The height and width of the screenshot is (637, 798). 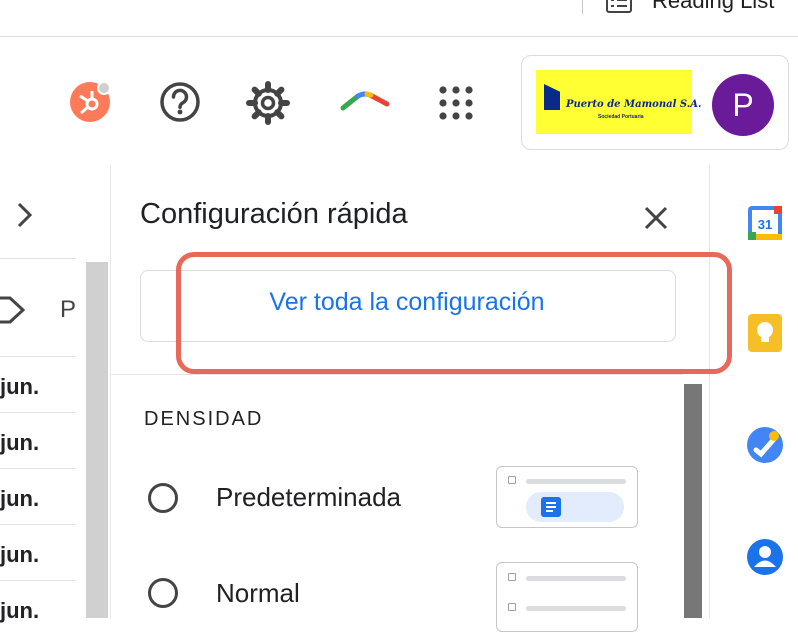 What do you see at coordinates (274, 214) in the screenshot?
I see `panel-title: Configuración rápida` at bounding box center [274, 214].